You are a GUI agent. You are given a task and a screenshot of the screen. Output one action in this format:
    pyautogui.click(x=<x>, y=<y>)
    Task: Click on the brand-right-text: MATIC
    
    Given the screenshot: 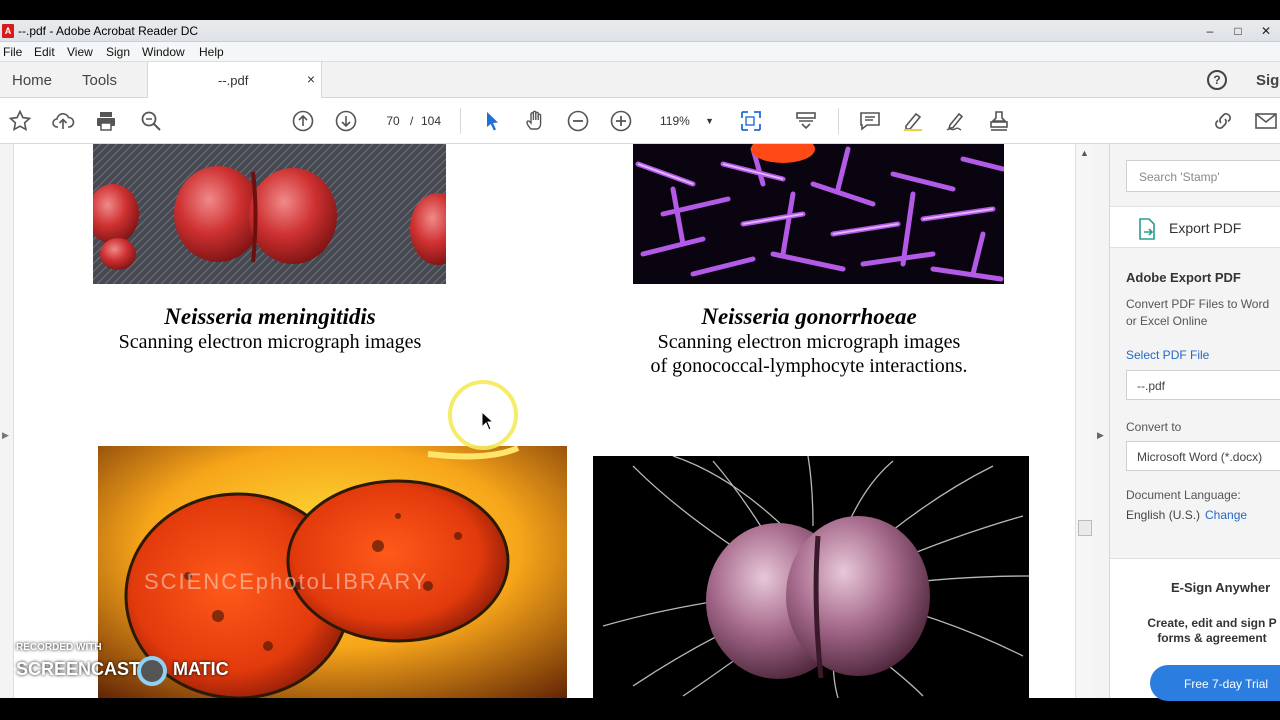 What is the action you would take?
    pyautogui.click(x=201, y=669)
    